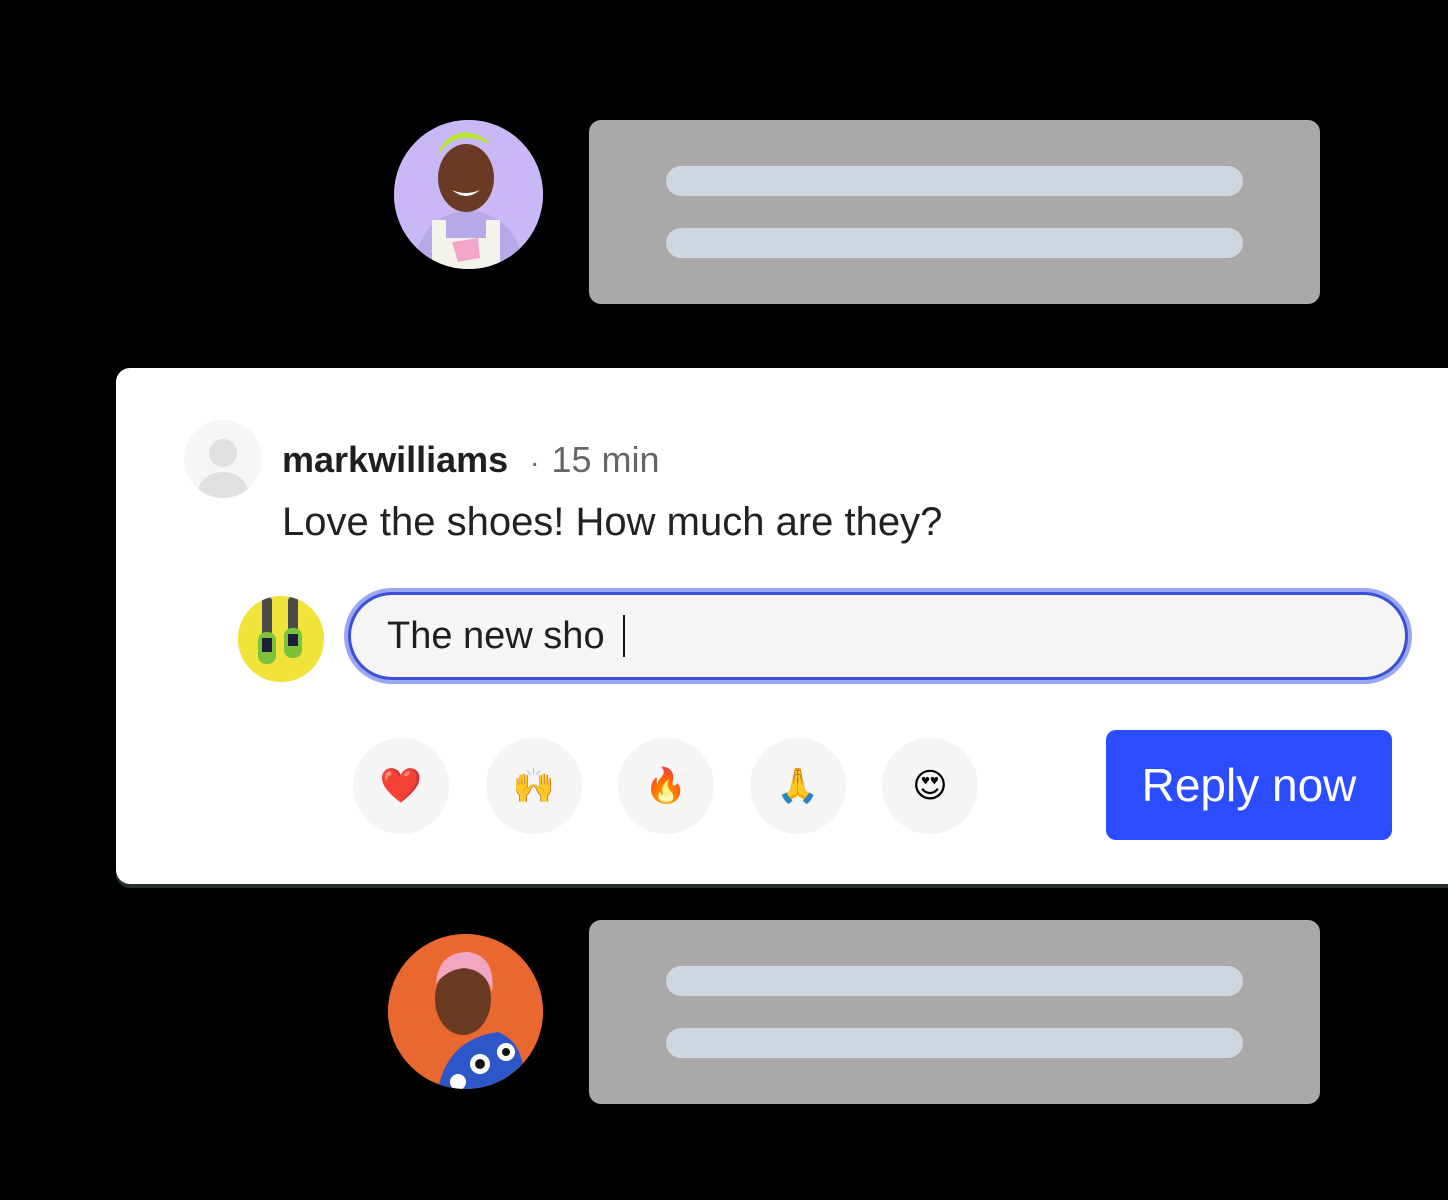 This screenshot has height=1200, width=1448. Describe the element at coordinates (1249, 785) in the screenshot. I see `reply-now-button: Reply now` at that location.